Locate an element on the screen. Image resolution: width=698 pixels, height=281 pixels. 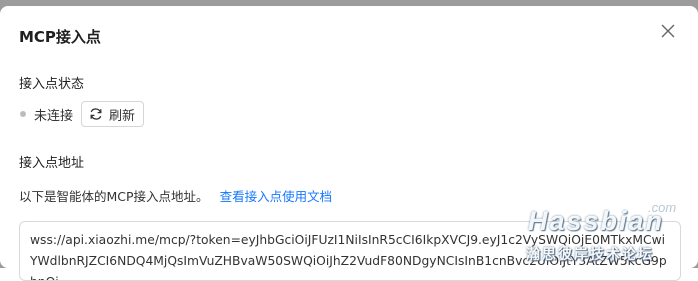
status-dot is located at coordinates (23, 114).